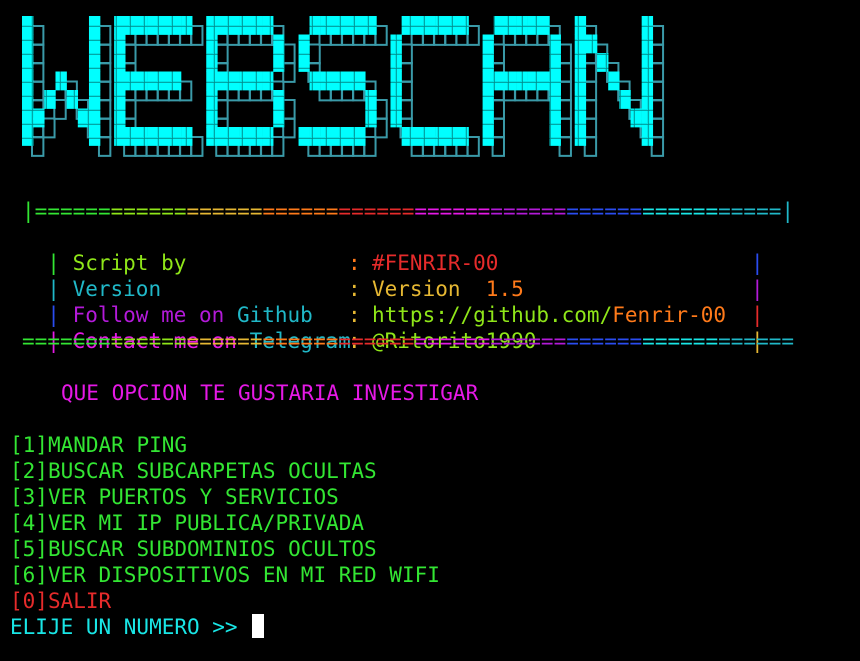  Describe the element at coordinates (187, 523) in the screenshot. I see `menu-item-4: [4]VER MI IP PUBLICA/PRIVADA` at that location.